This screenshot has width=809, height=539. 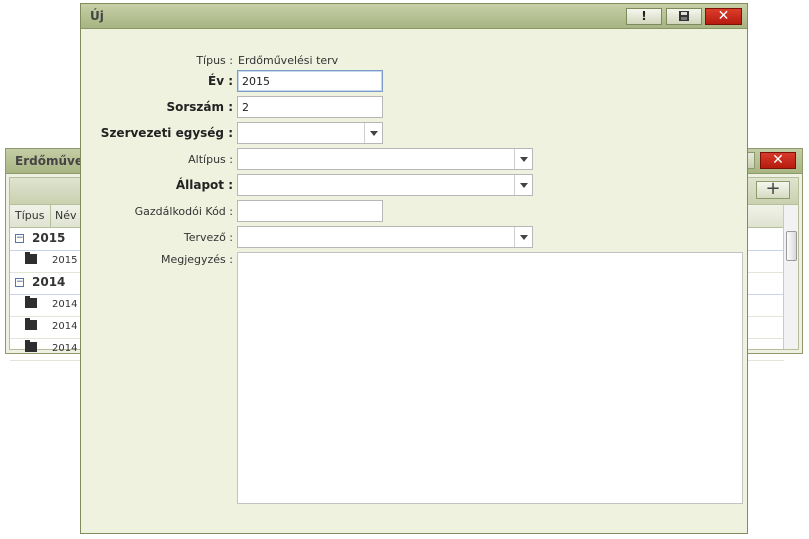 What do you see at coordinates (220, 81) in the screenshot?
I see `ev-label: Év :` at bounding box center [220, 81].